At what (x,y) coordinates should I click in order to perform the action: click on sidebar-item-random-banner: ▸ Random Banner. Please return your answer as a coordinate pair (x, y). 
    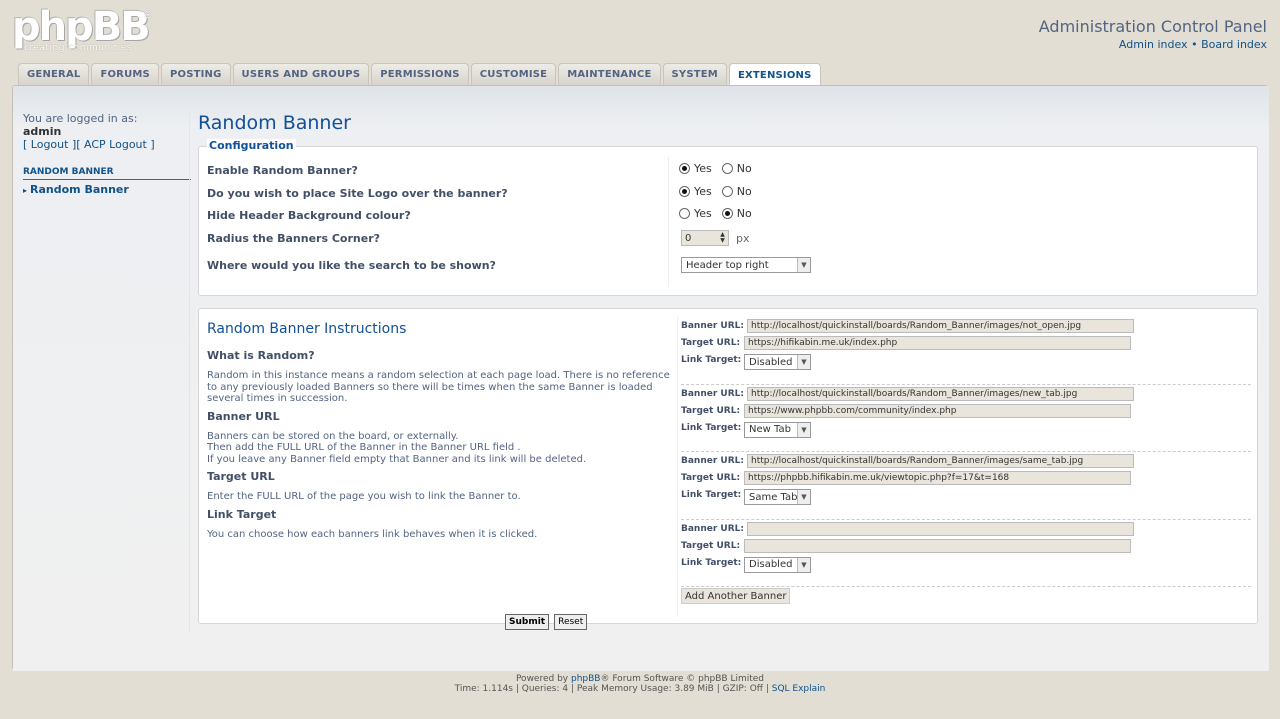
    Looking at the image, I should click on (107, 189).